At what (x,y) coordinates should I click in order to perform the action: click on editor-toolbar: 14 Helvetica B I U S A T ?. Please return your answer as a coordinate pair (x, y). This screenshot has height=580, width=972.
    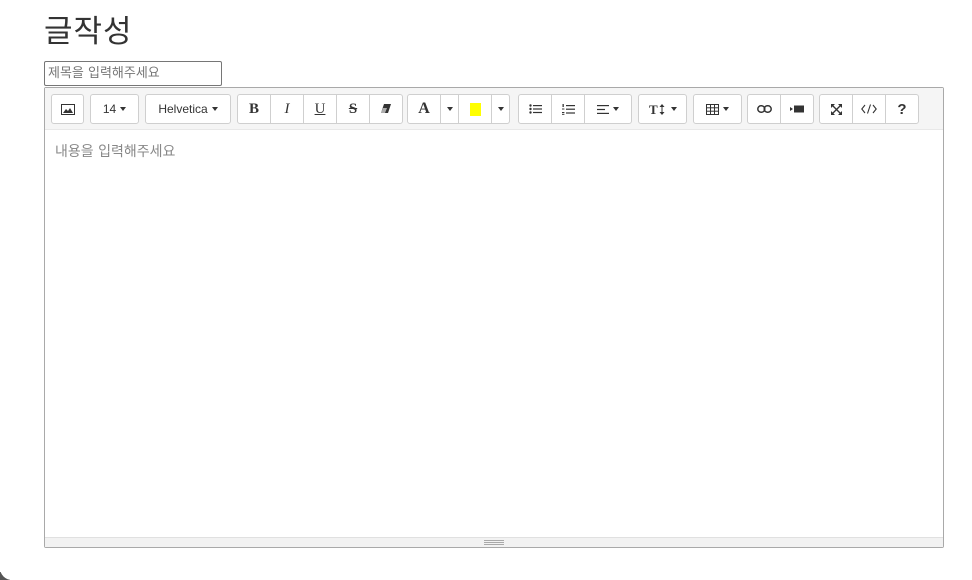
    Looking at the image, I should click on (494, 109).